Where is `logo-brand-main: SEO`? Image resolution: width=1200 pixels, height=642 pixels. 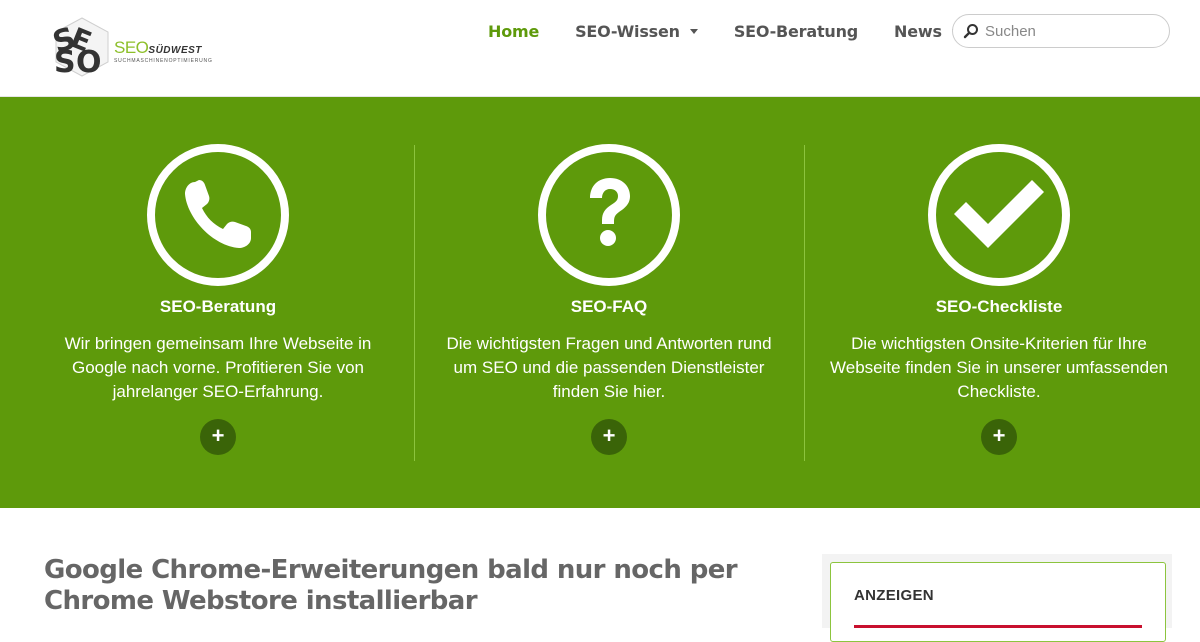
logo-brand-main: SEO is located at coordinates (131, 47).